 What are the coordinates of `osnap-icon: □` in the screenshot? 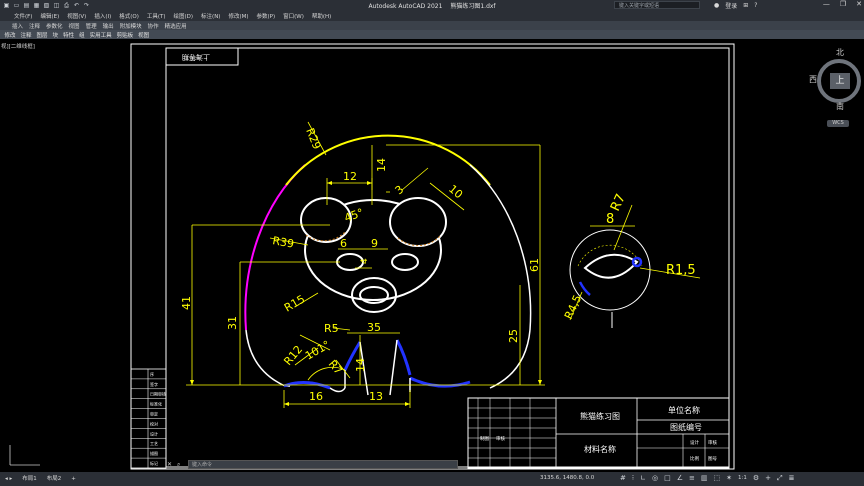 It's located at (667, 478).